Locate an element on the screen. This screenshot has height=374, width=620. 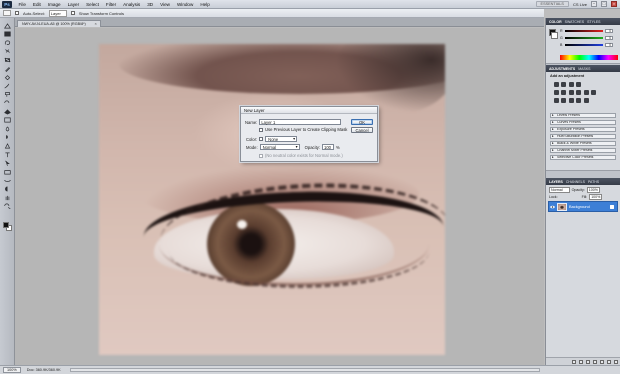
cancel-button: Cancel is located at coordinates (362, 130).